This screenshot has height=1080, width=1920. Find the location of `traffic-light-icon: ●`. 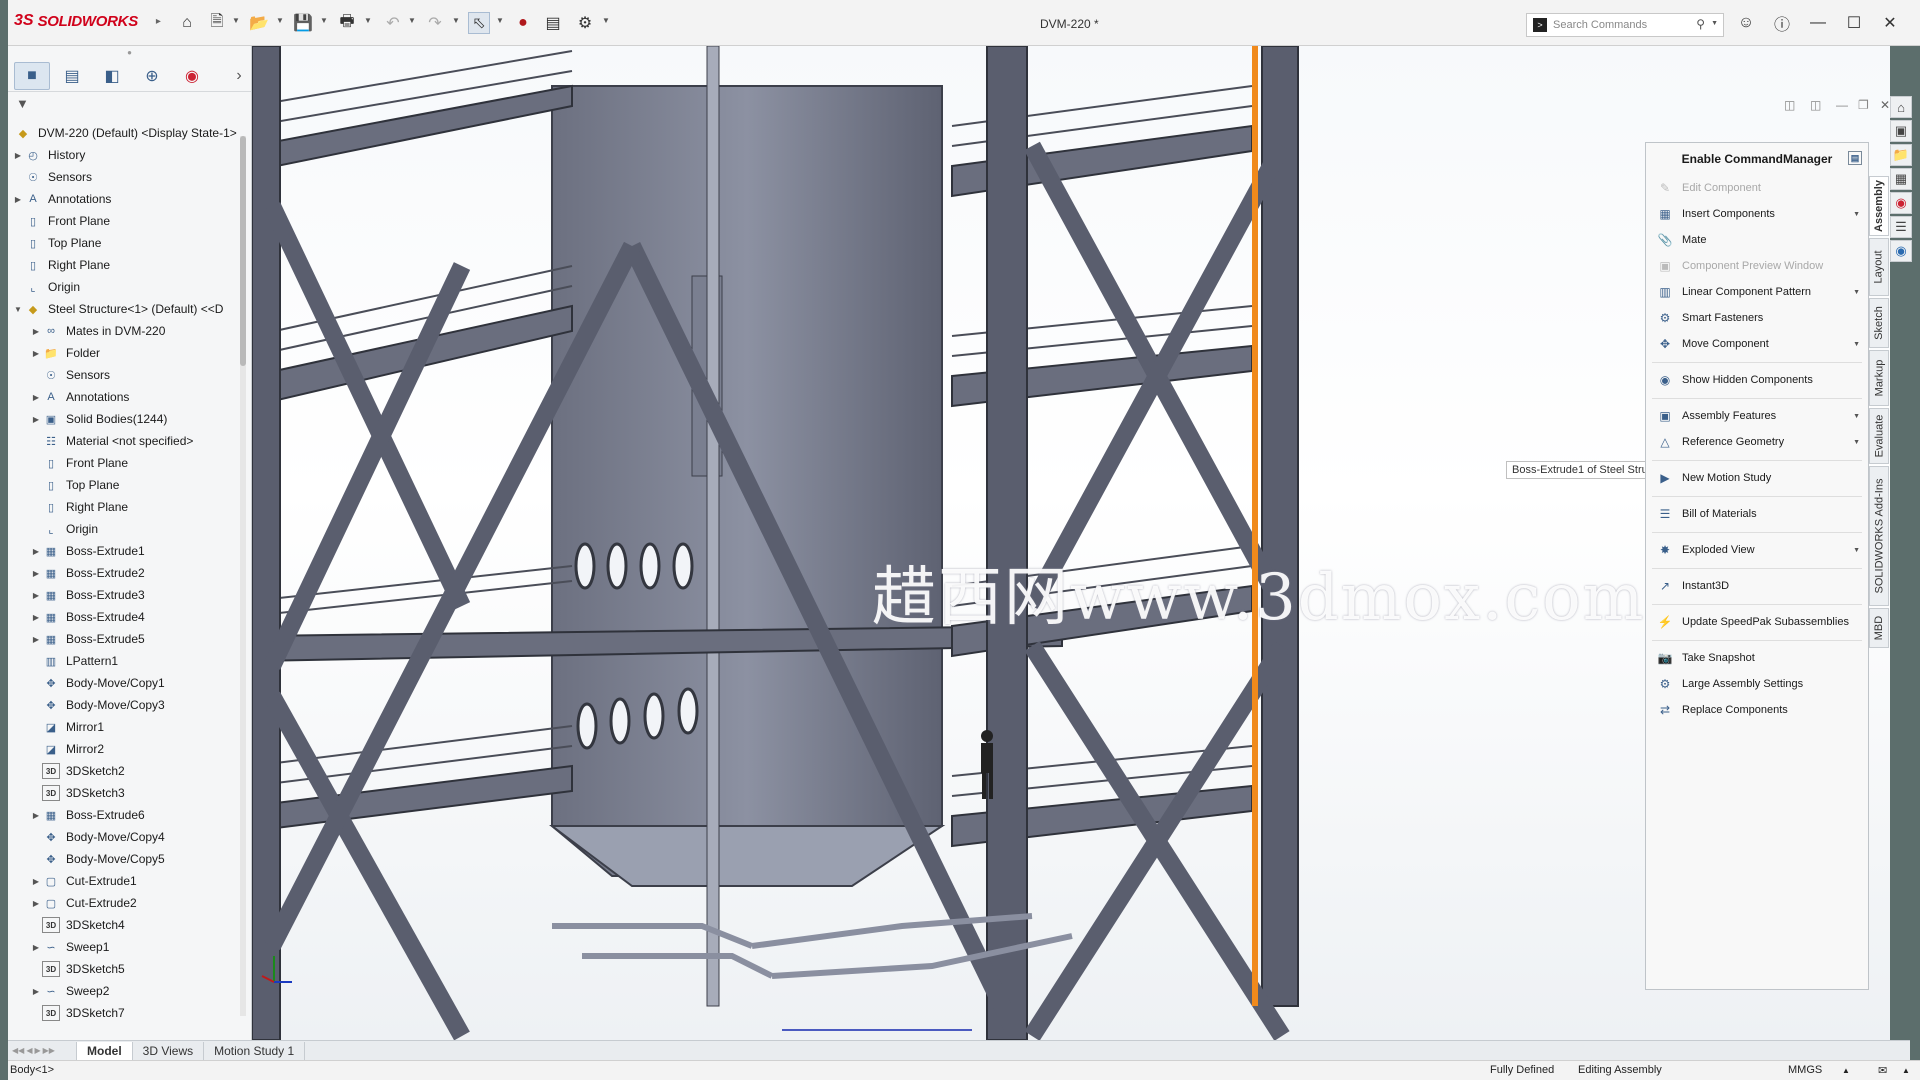

traffic-light-icon: ● is located at coordinates (523, 23).